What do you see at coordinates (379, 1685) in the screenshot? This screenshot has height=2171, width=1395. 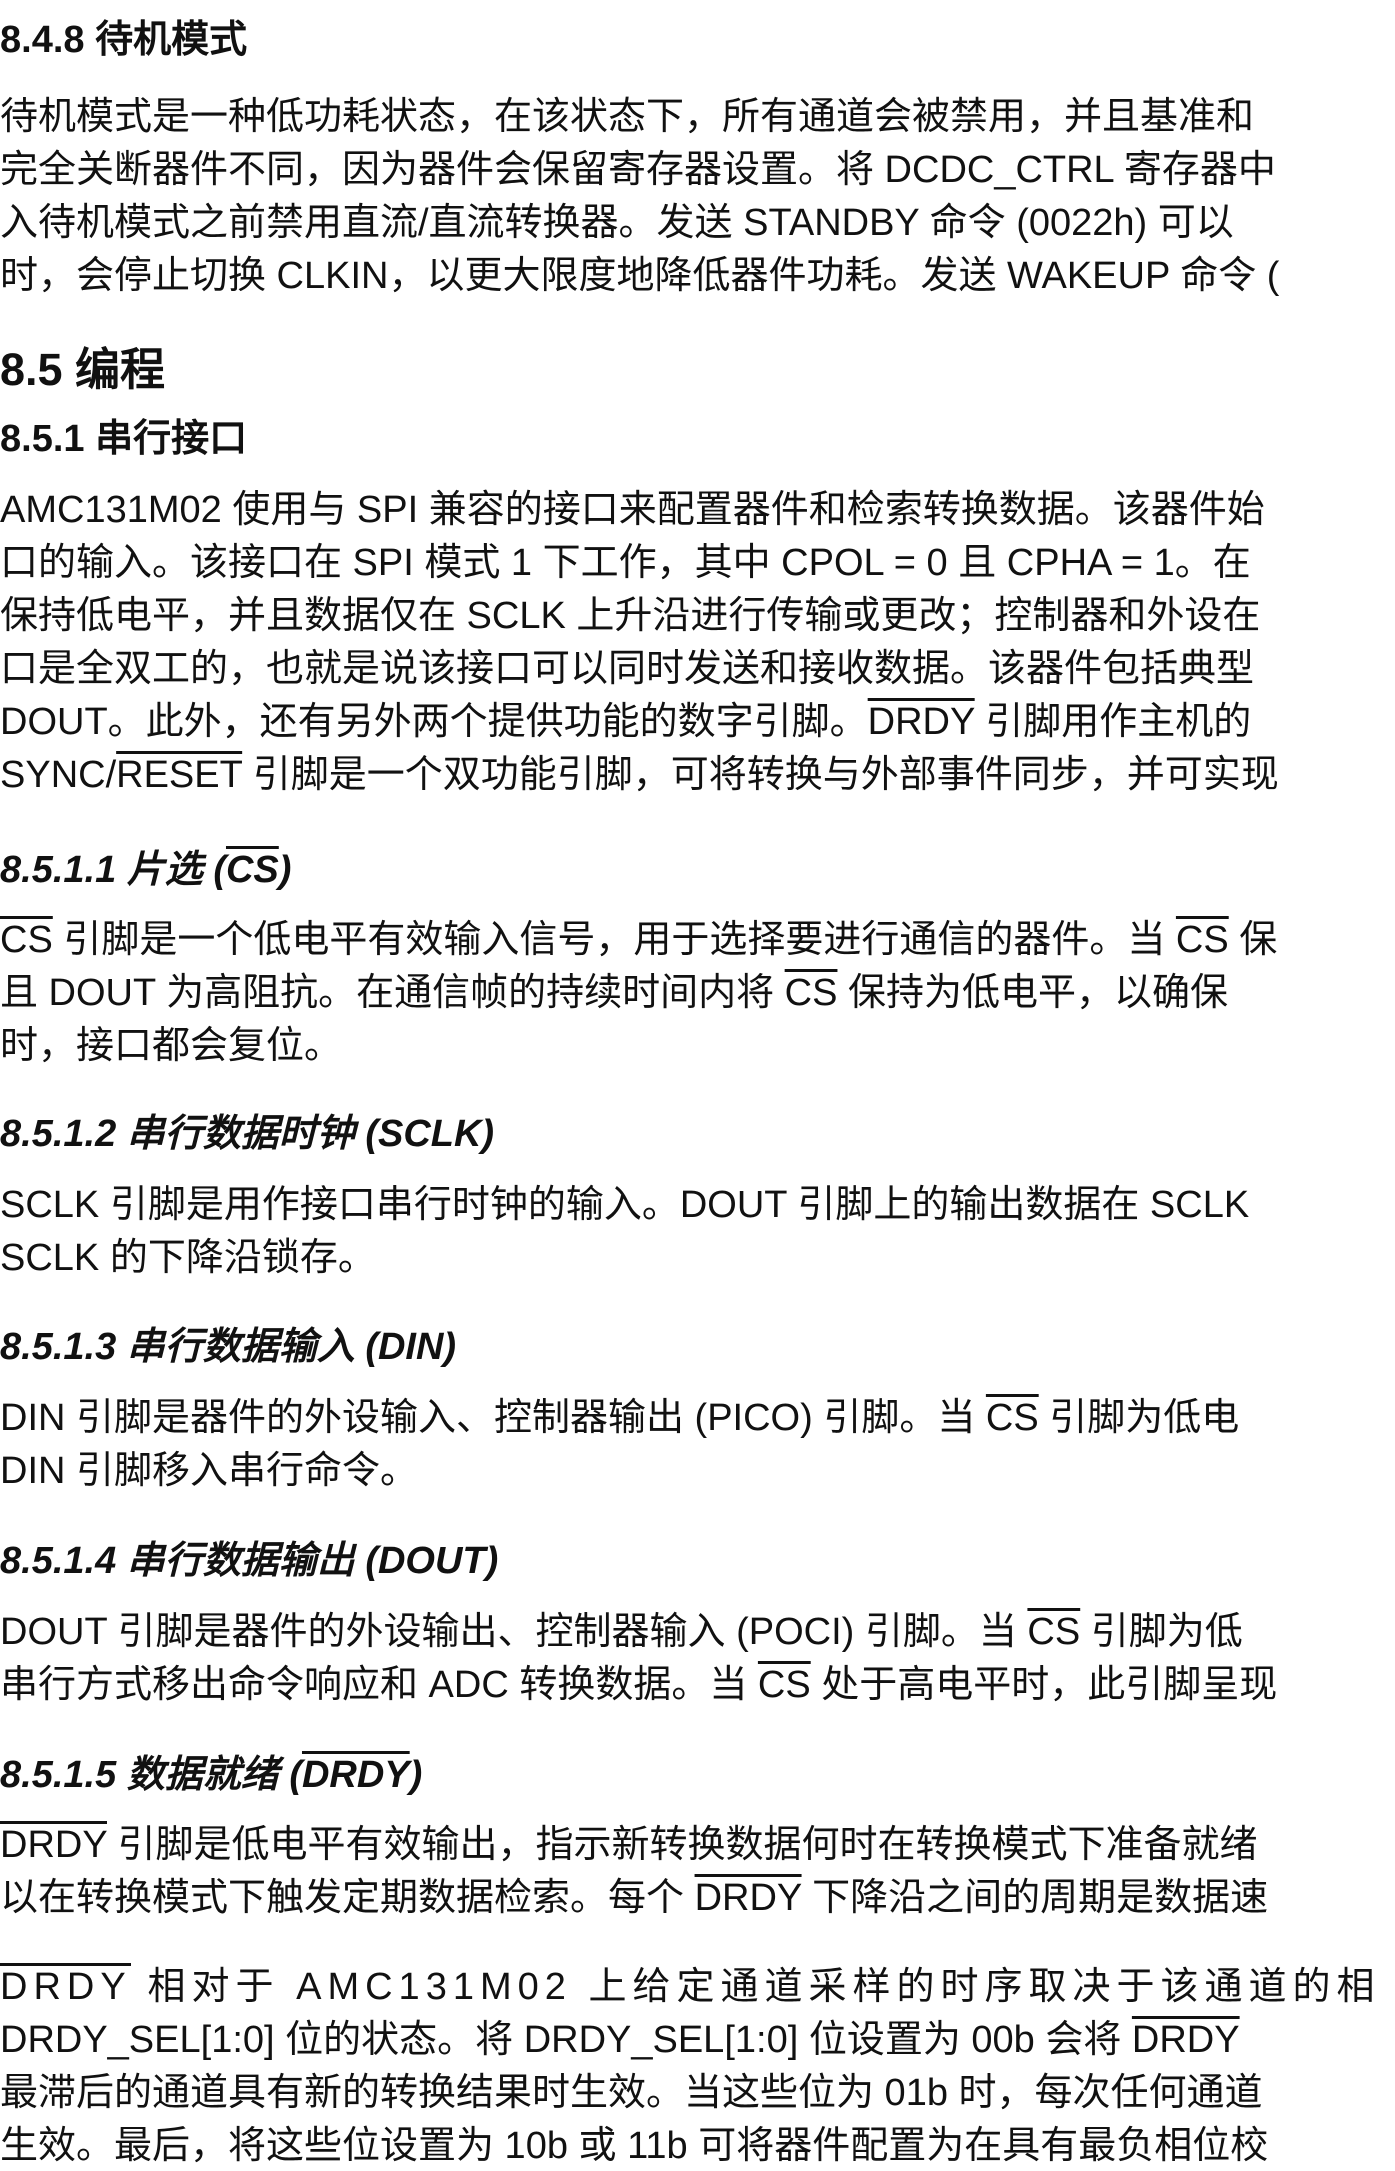 I see `text-run: 串行方式移出命令响应和 ADC 转换数据。当` at bounding box center [379, 1685].